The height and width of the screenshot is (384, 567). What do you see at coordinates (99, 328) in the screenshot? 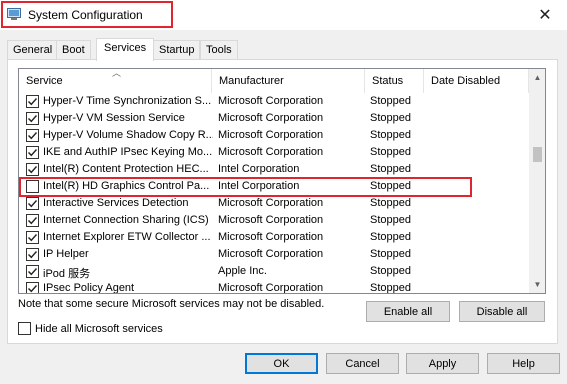
I see `hide-microsoft-services-label: Hide all Microsoft services` at bounding box center [99, 328].